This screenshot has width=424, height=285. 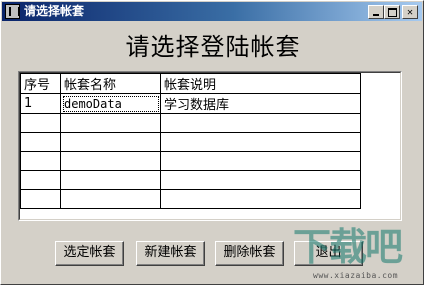 I want to click on cell-index: 1, so click(x=40, y=103).